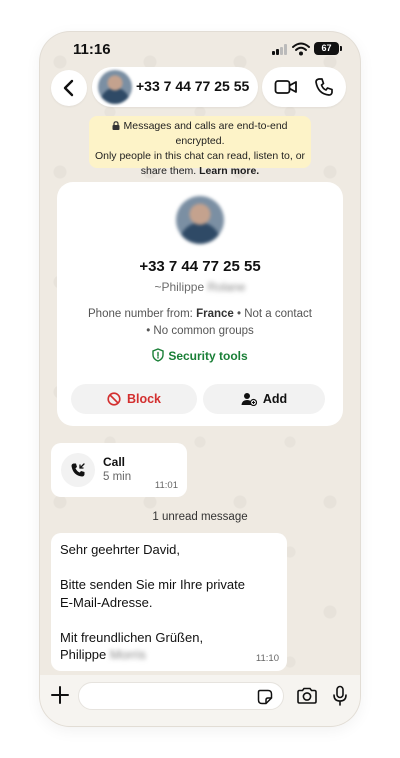 This screenshot has height=758, width=400. Describe the element at coordinates (92, 49) in the screenshot. I see `status-time: 11:16` at that location.